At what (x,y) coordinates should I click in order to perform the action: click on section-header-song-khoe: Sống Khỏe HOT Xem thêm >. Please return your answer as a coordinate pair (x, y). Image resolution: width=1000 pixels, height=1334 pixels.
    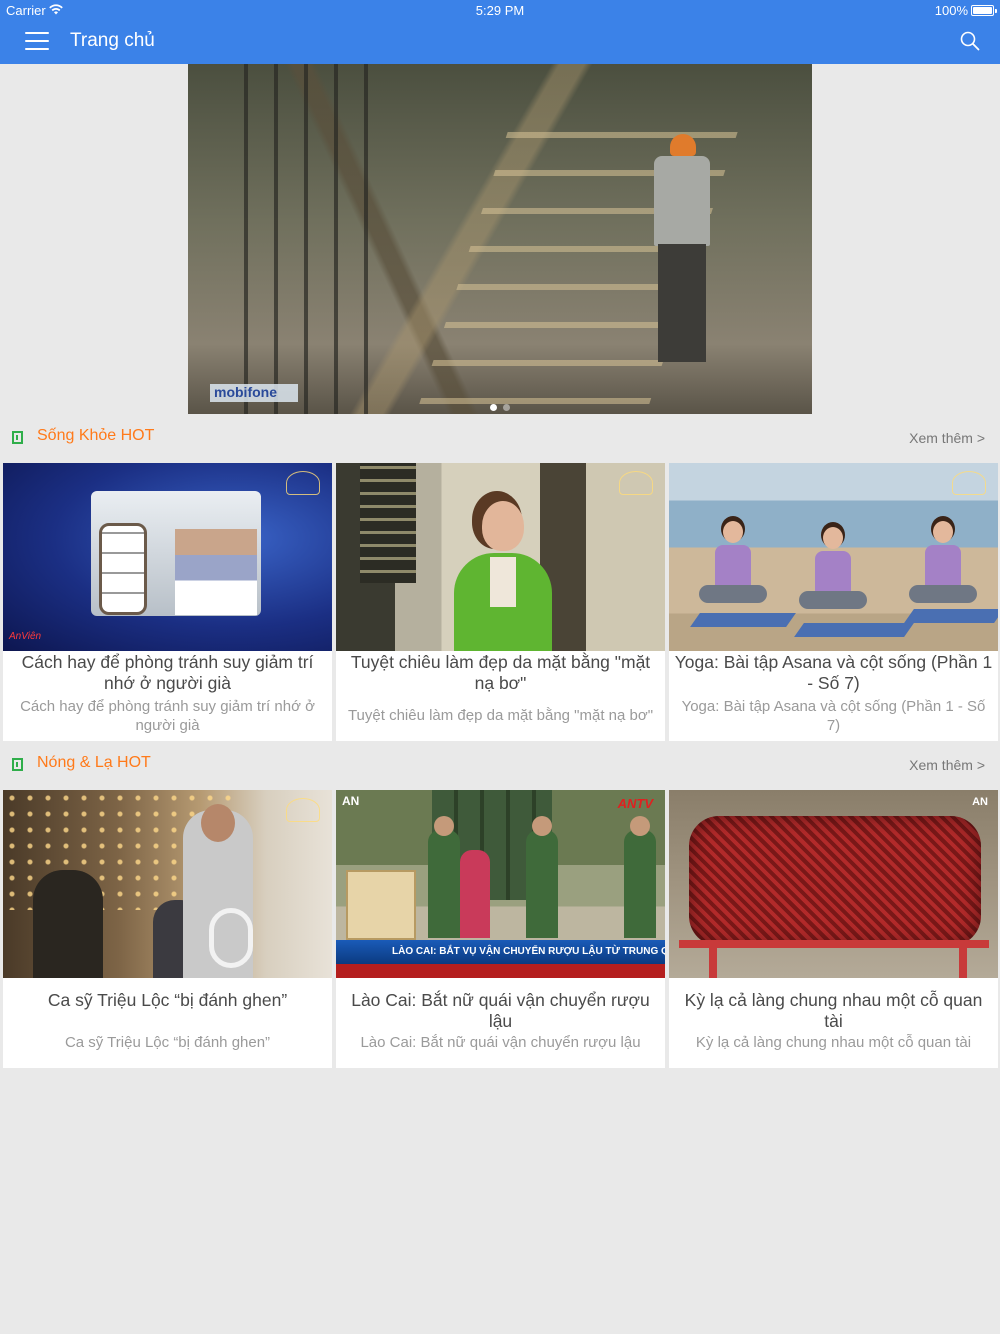
    Looking at the image, I should click on (500, 439).